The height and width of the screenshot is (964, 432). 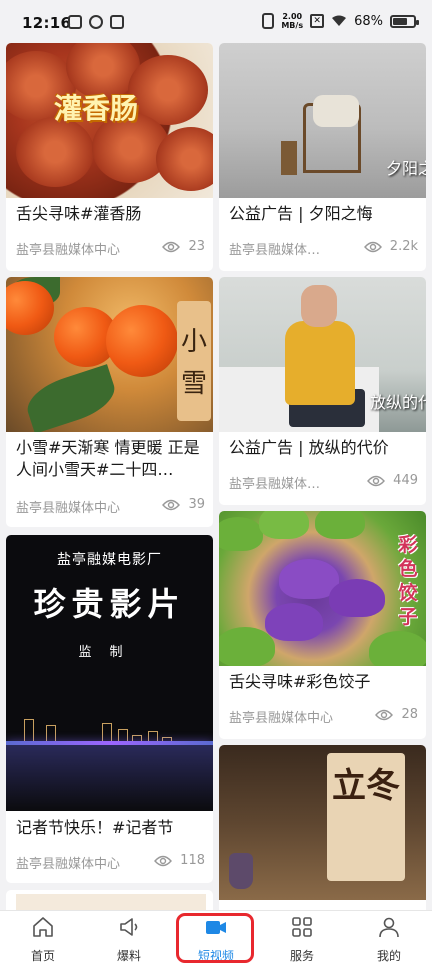 I want to click on thumbnail-caption: 珍贵影片, so click(x=109, y=604).